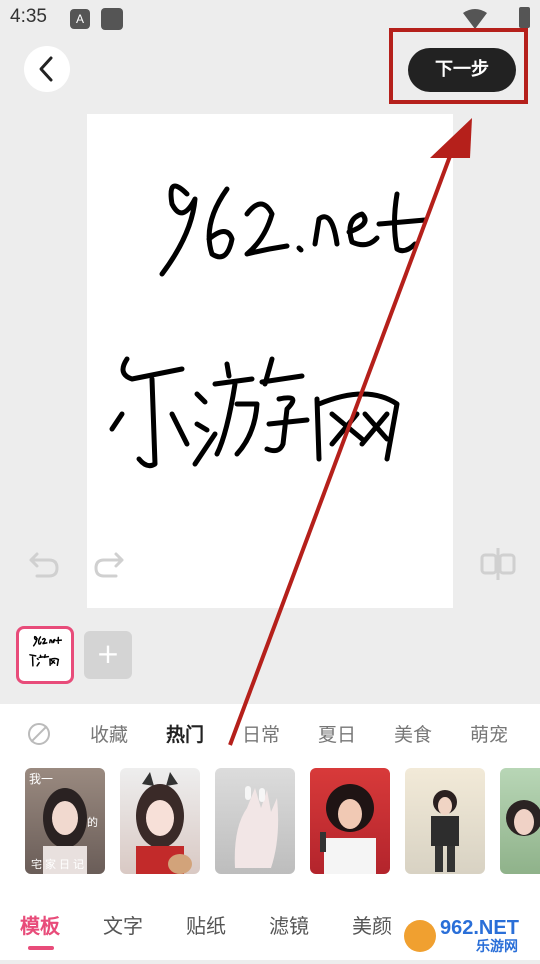 The image size is (540, 964). I want to click on template-1-top-text: 我一, so click(41, 779).